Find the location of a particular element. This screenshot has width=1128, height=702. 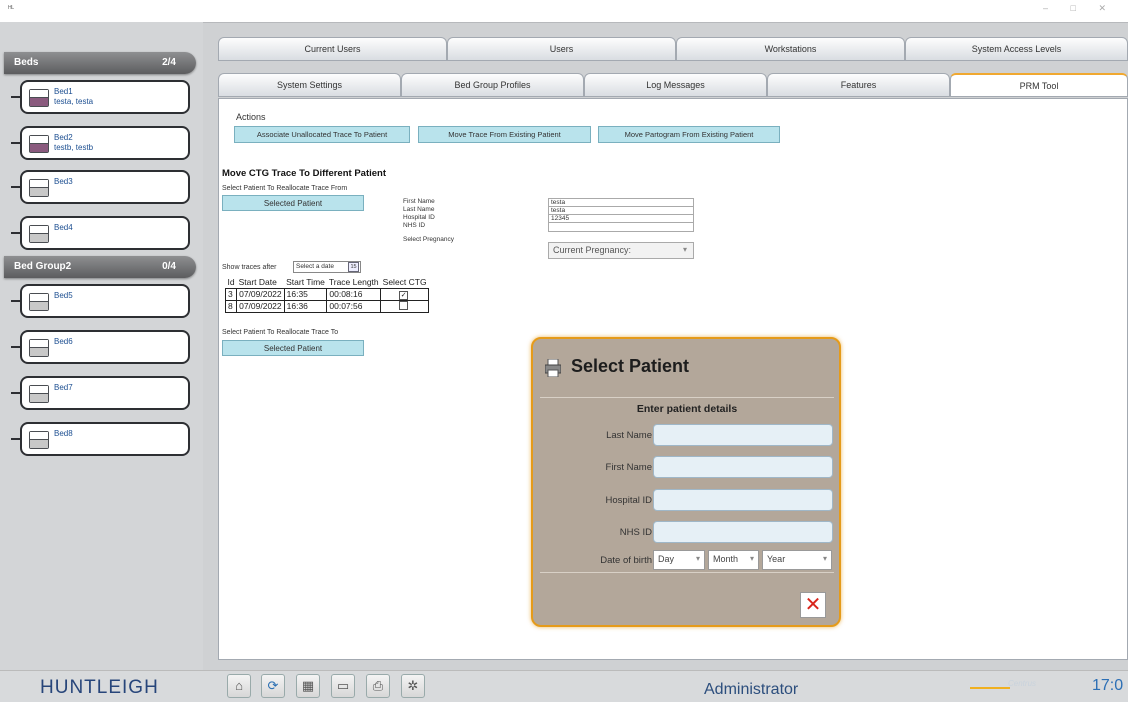

pregnancy-select: Current Pregnancy: ▾ is located at coordinates (621, 250).